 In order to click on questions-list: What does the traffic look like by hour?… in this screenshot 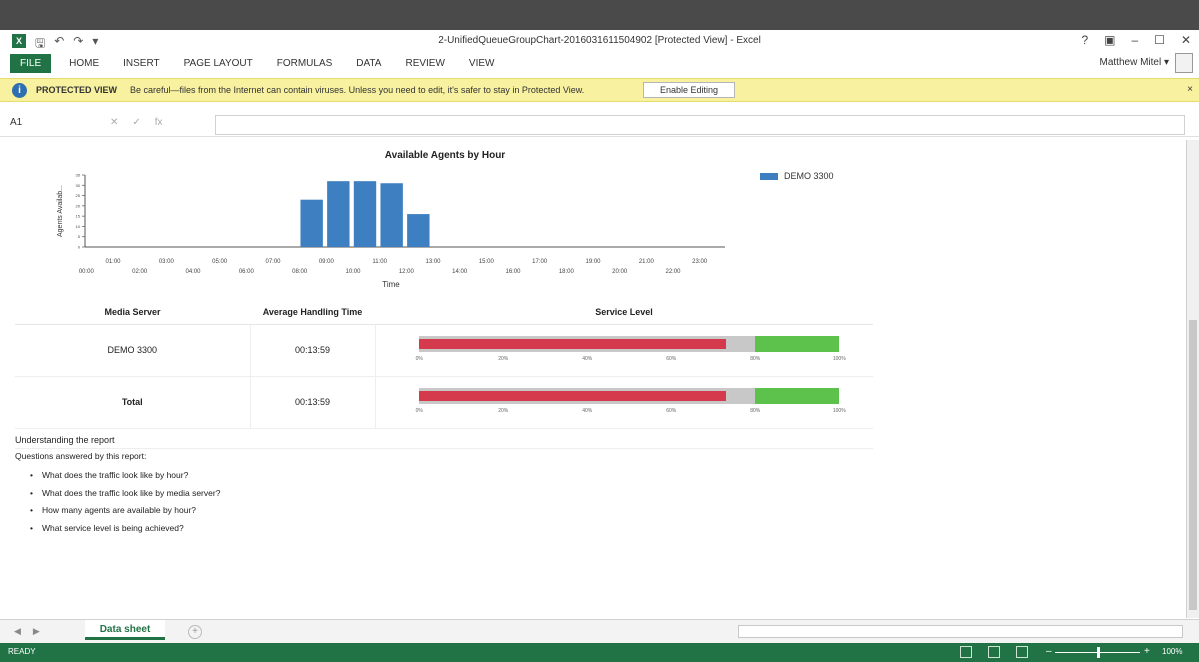, I will do `click(125, 505)`.